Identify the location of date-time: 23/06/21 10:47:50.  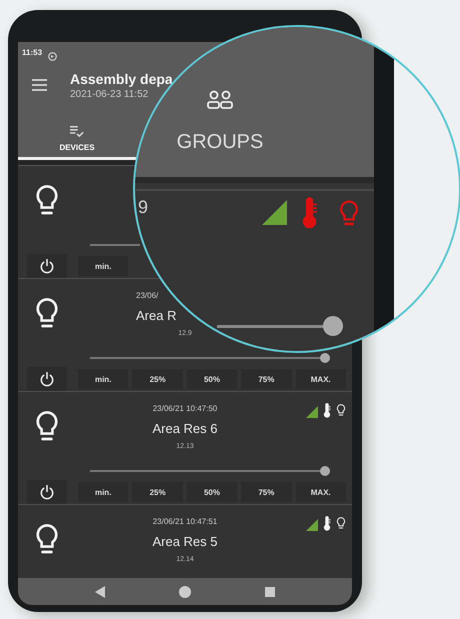
(185, 408).